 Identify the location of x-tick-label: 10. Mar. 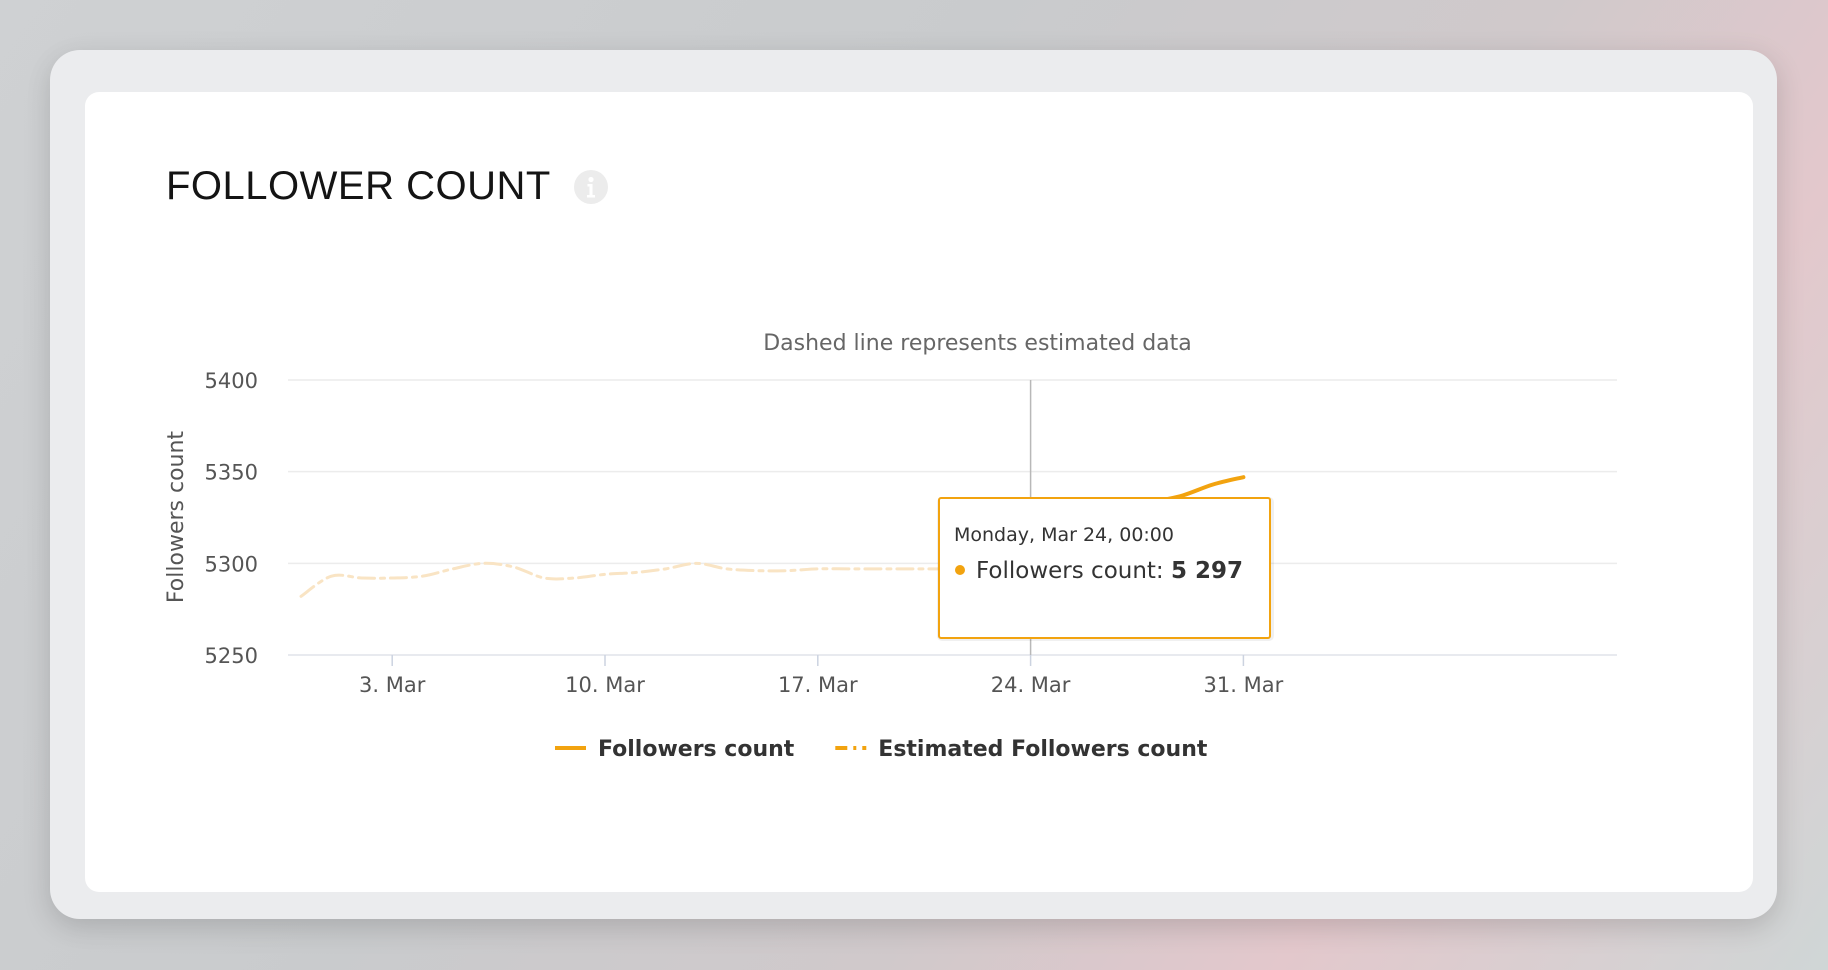
(605, 685).